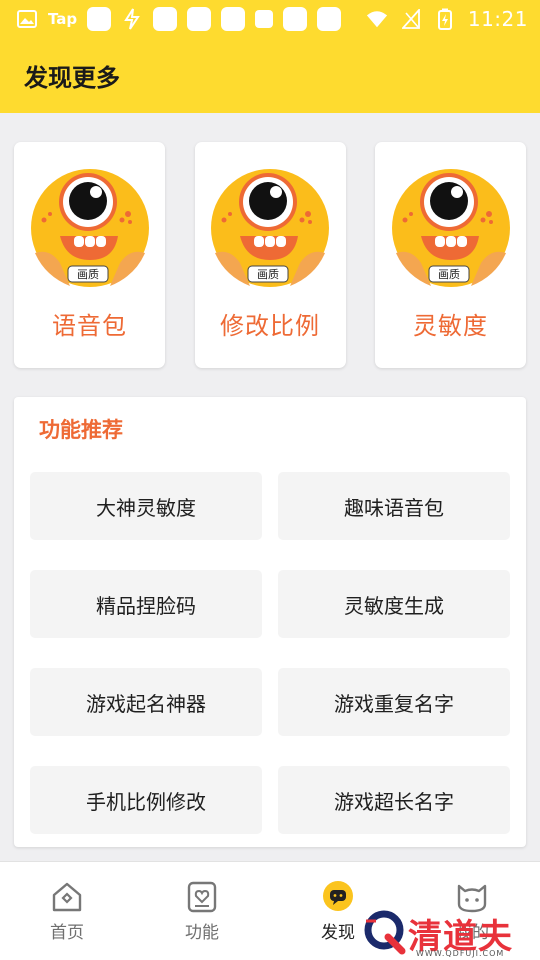  Describe the element at coordinates (81, 430) in the screenshot. I see `panel-title: 功能推荐` at that location.